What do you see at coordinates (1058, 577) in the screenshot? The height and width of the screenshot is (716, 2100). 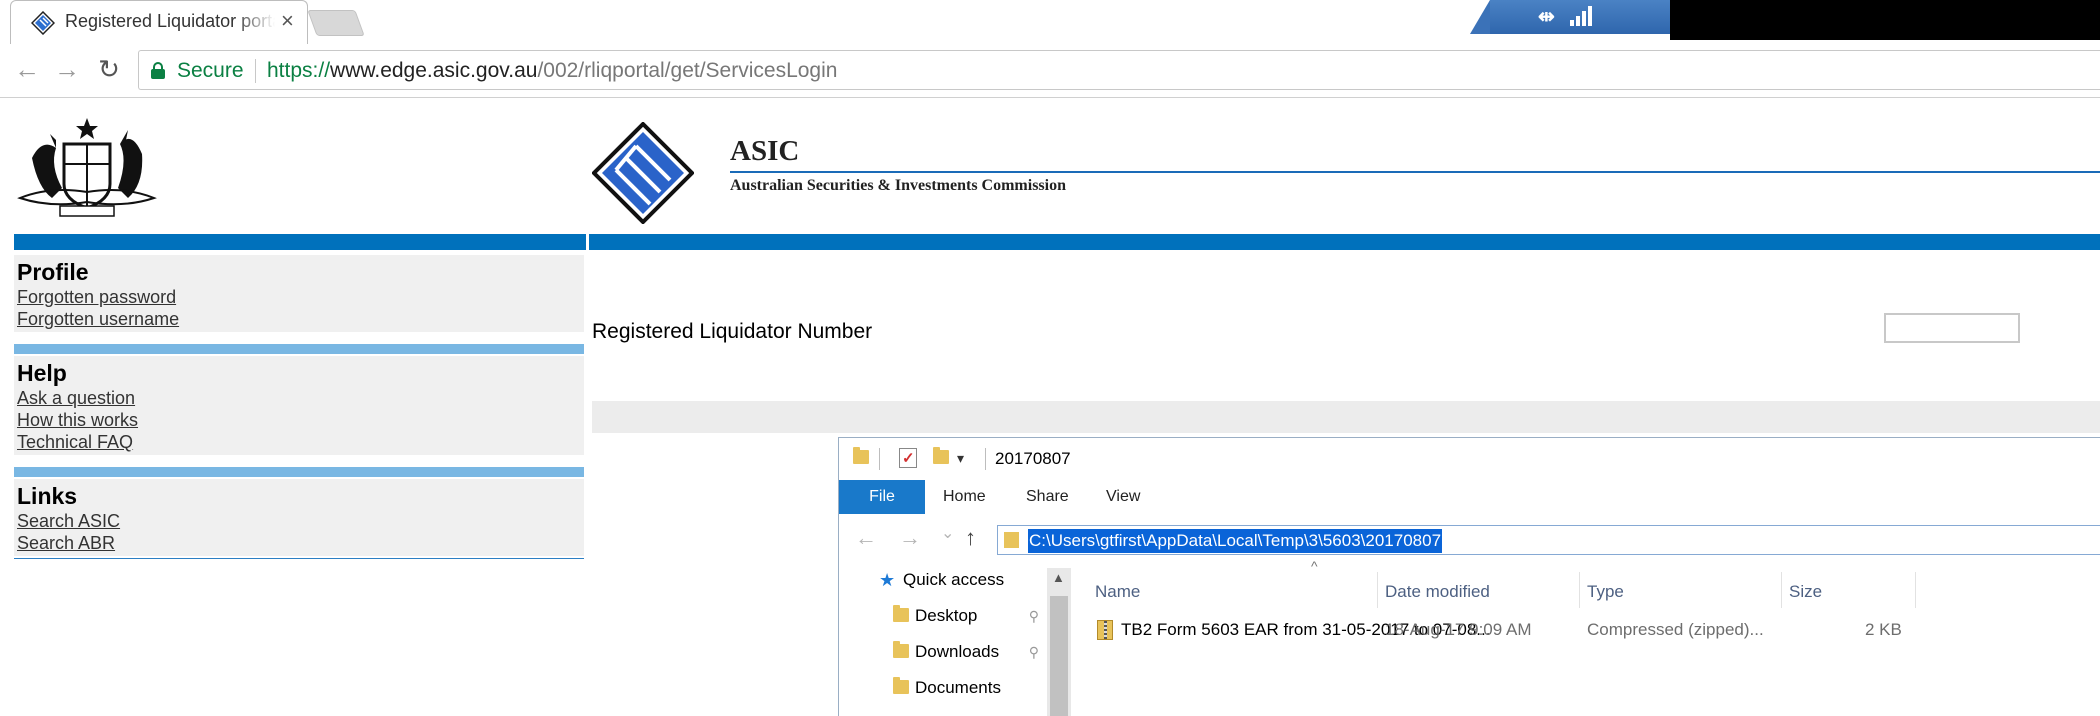 I see `scroll-up-icon: ▲` at bounding box center [1058, 577].